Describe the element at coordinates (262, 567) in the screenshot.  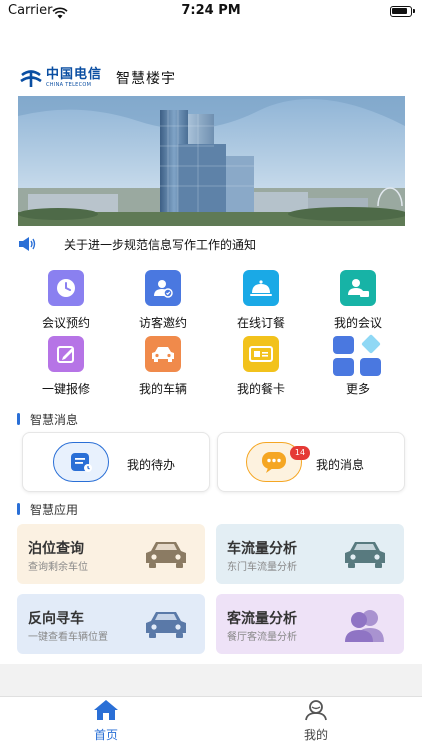
I see `app-card-subtitle: 东门车流量分析` at that location.